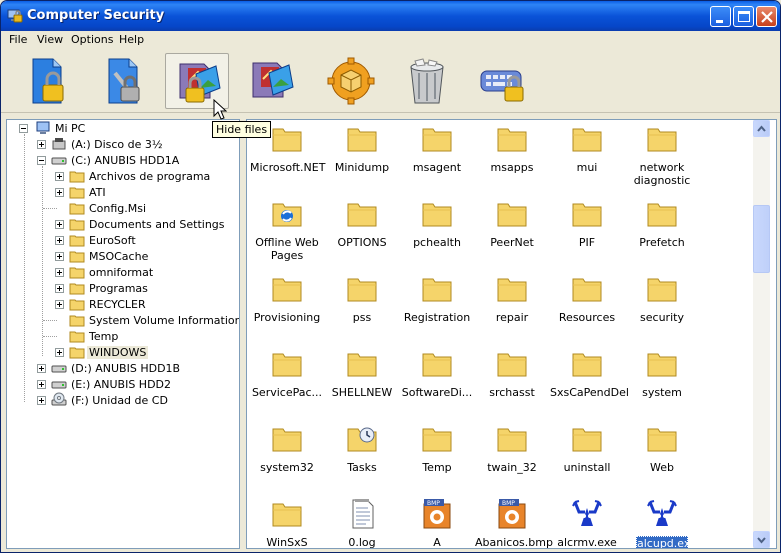 The image size is (781, 553). Describe the element at coordinates (512, 458) in the screenshot. I see `file-item: twain_32` at that location.